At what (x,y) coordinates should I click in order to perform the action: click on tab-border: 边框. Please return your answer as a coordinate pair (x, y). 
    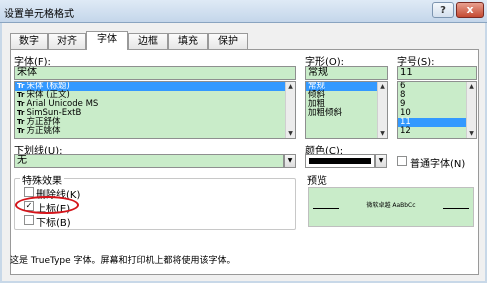
    Looking at the image, I should click on (148, 41).